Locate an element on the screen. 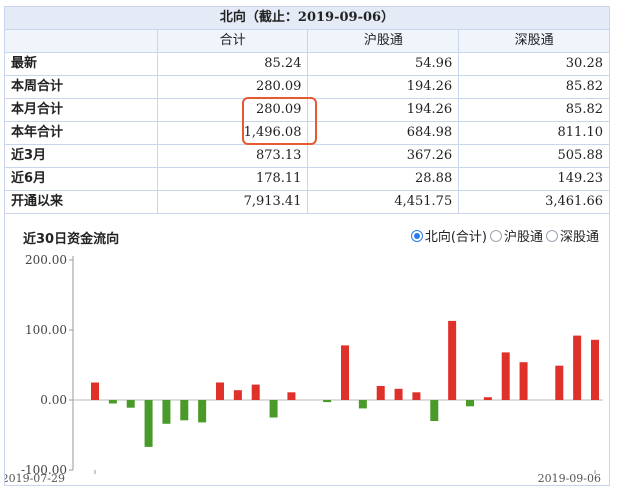 This screenshot has height=493, width=641. cell-total: 1,496.08 is located at coordinates (232, 133).